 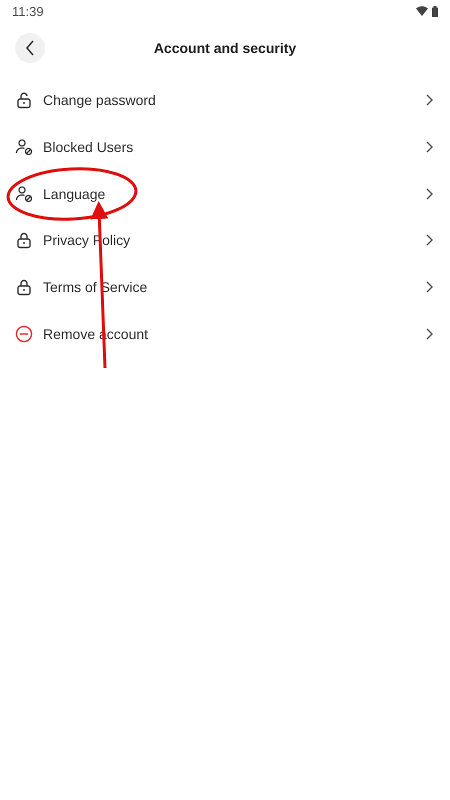 What do you see at coordinates (225, 100) in the screenshot?
I see `settings-item: Change password` at bounding box center [225, 100].